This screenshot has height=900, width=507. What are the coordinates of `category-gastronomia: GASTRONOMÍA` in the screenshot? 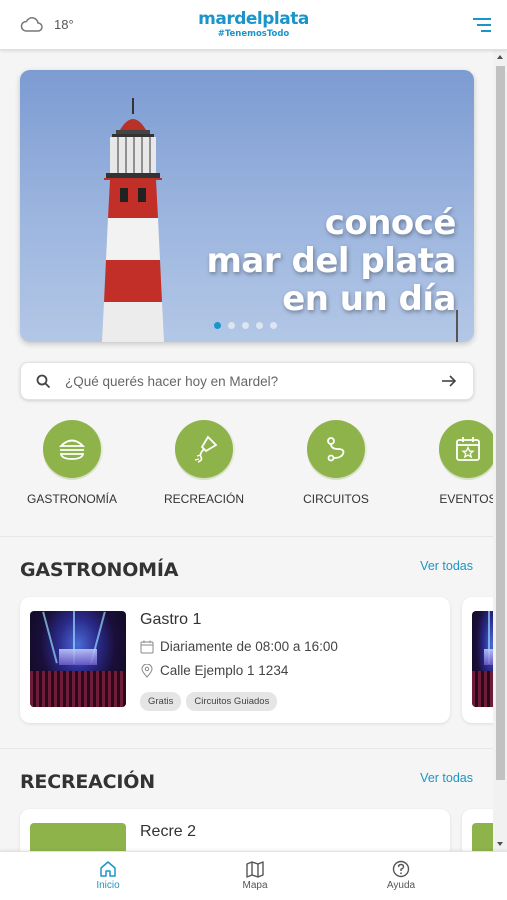 It's located at (72, 463).